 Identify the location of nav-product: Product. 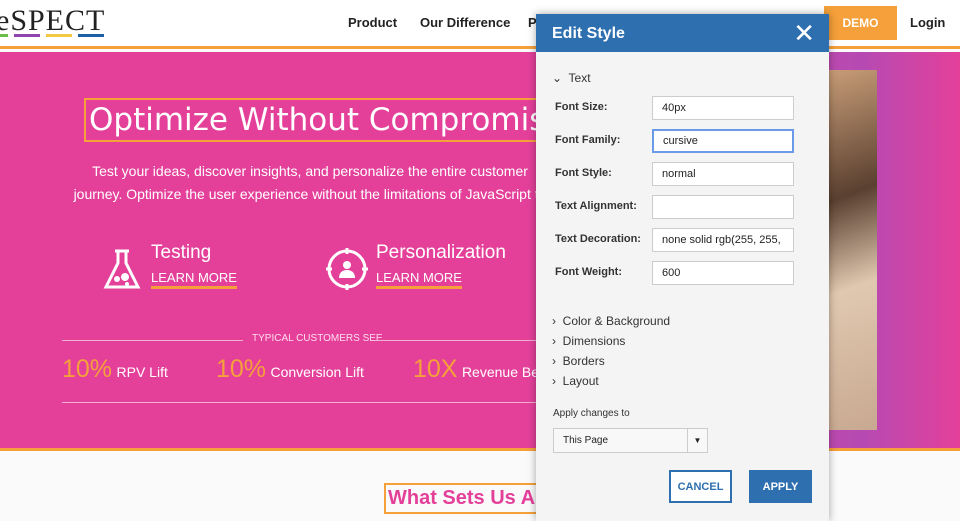
(372, 22).